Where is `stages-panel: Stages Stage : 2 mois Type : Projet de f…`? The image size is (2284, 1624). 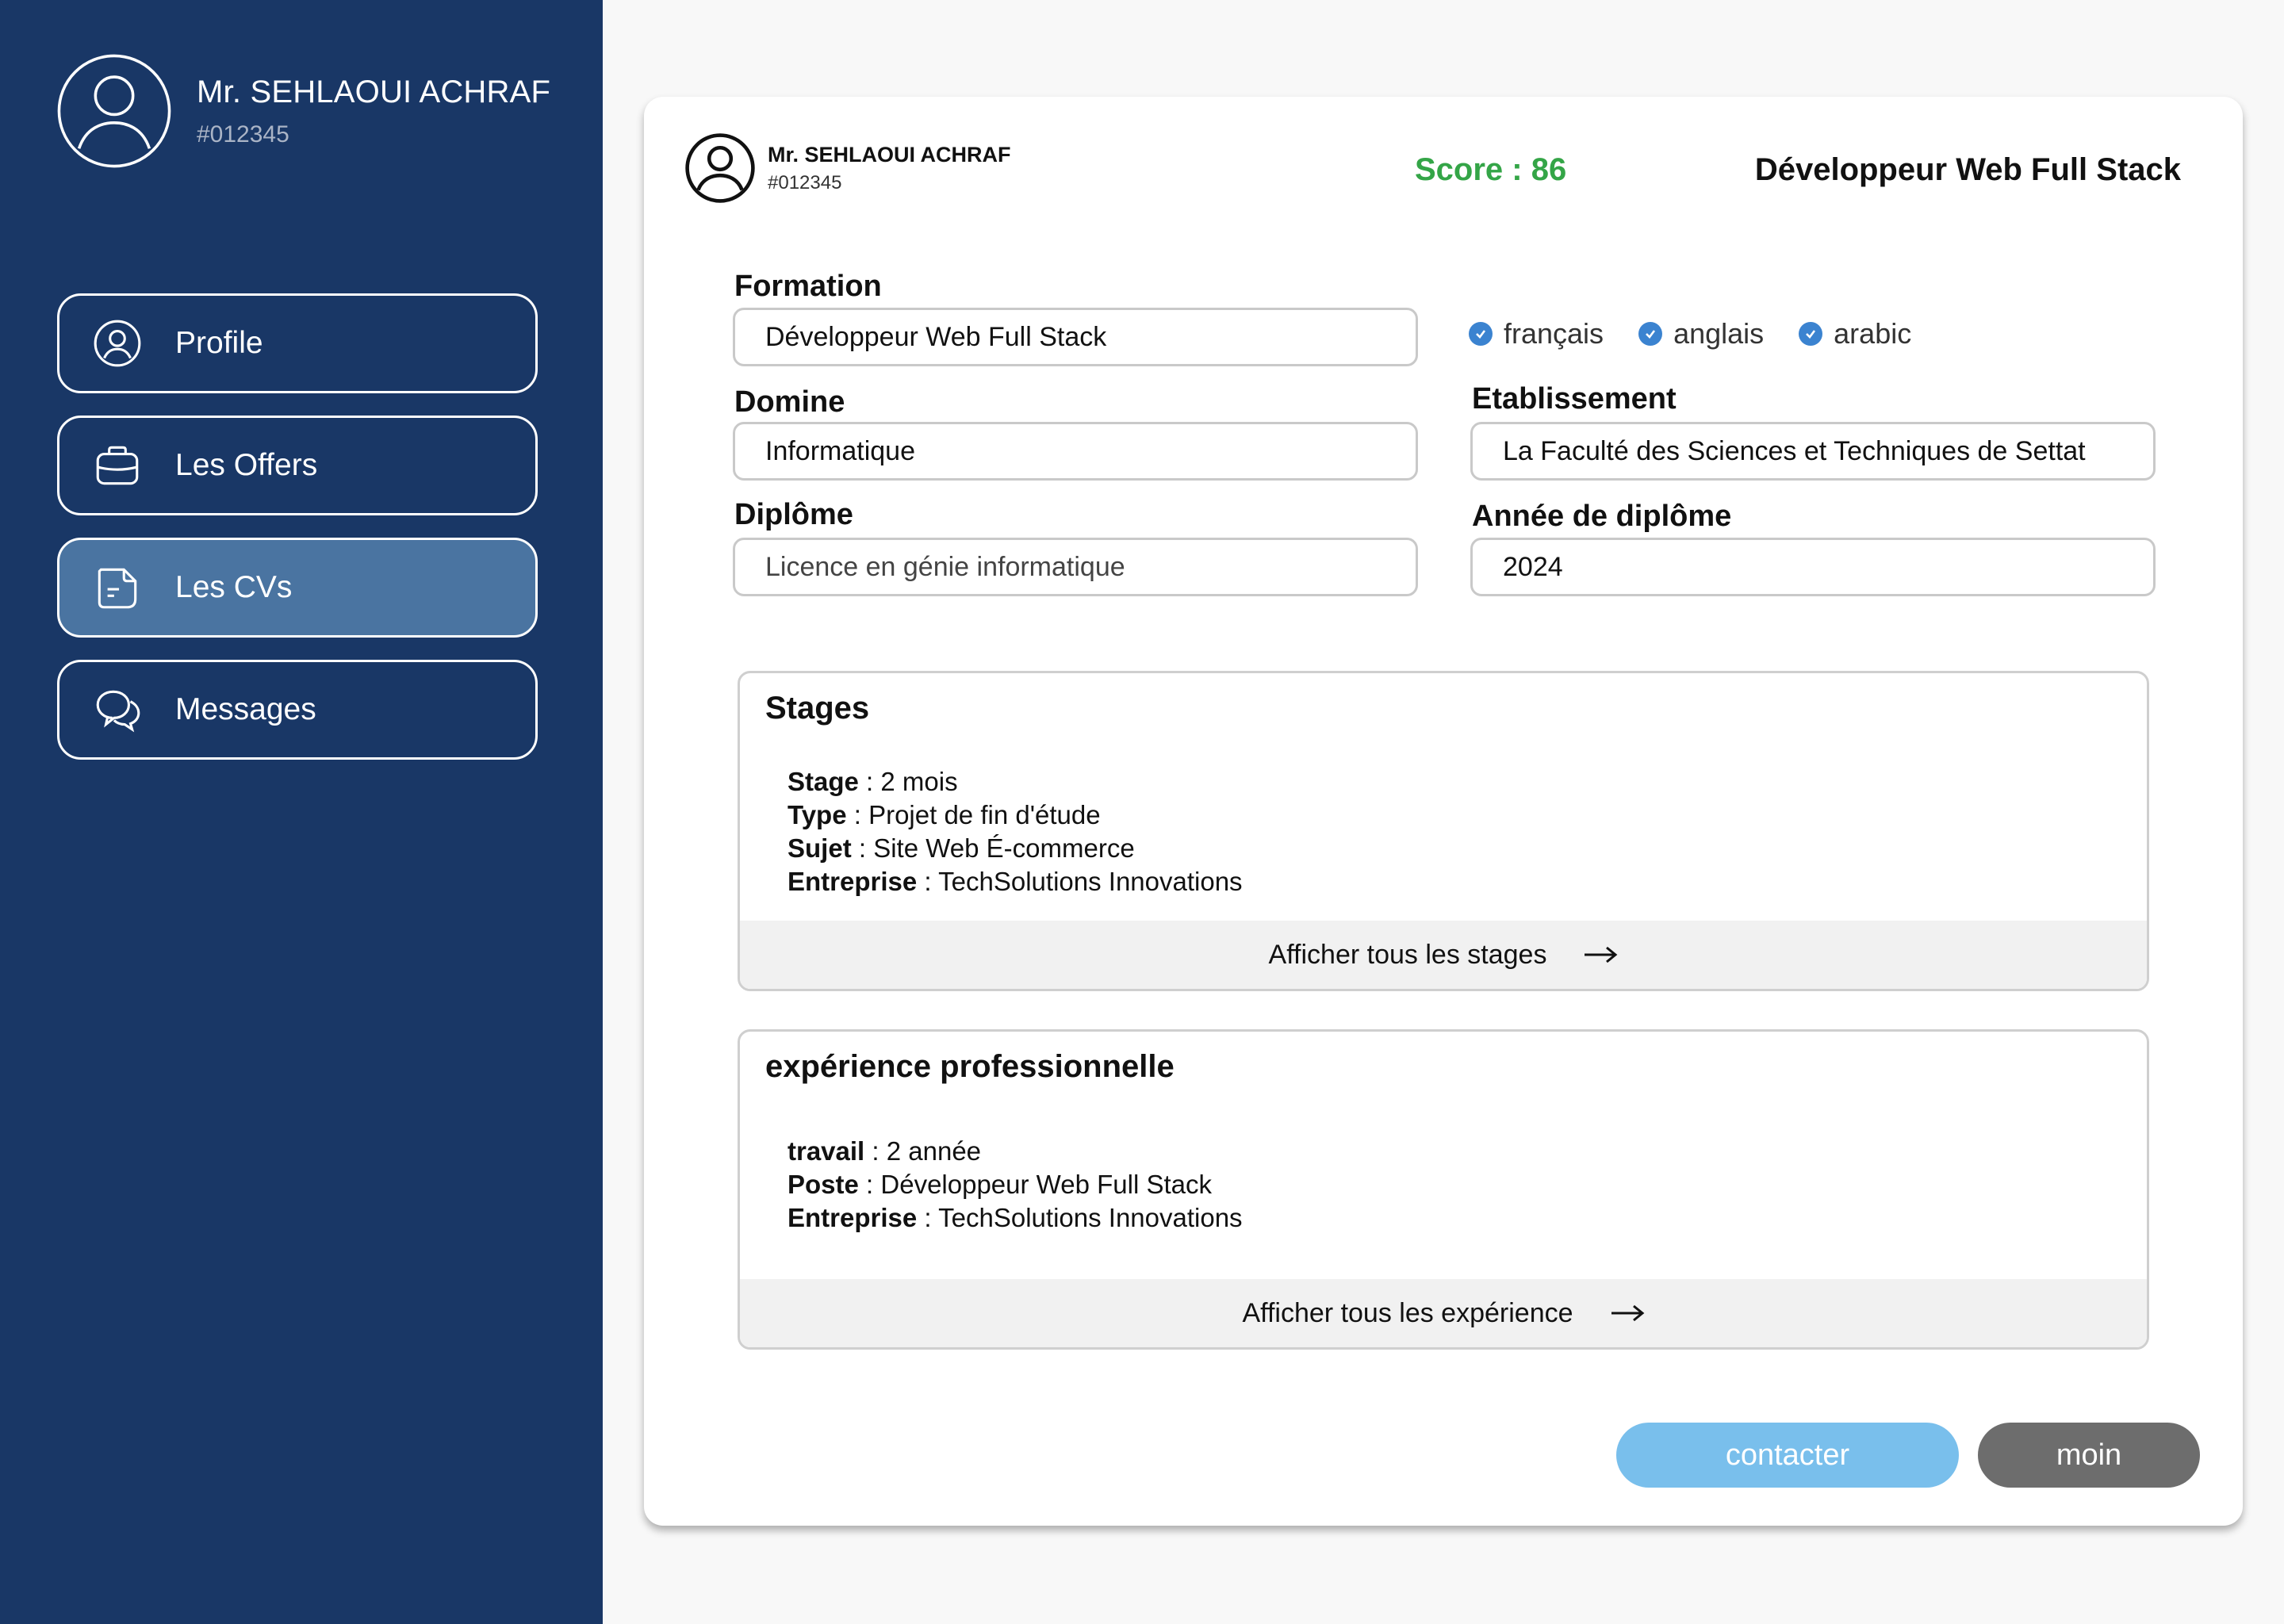 stages-panel: Stages Stage : 2 mois Type : Projet de f… is located at coordinates (1443, 831).